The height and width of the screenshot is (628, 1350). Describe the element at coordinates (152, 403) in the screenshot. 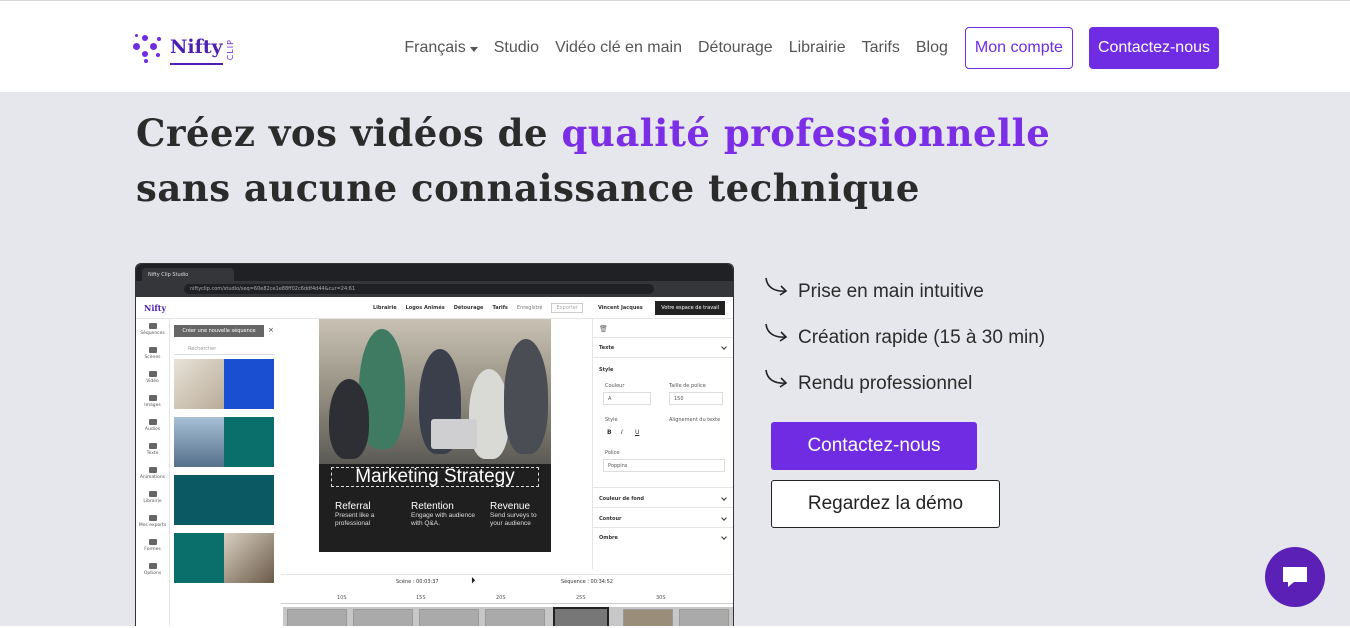

I see `studio-sidebar-item: Images` at that location.